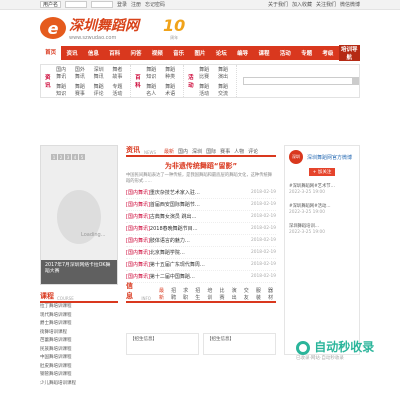  Describe the element at coordinates (278, 4) in the screenshot. I see `about-link: 关于我们` at that location.